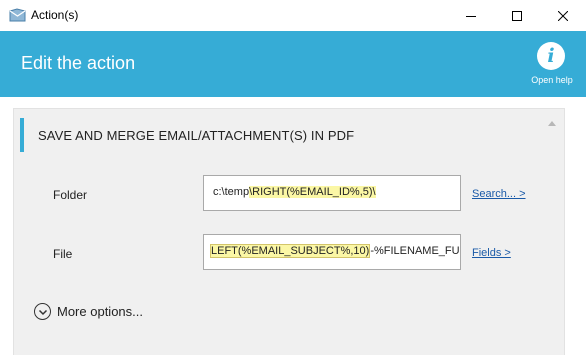 Image resolution: width=586 pixels, height=355 pixels. I want to click on minimize-button, so click(471, 15).